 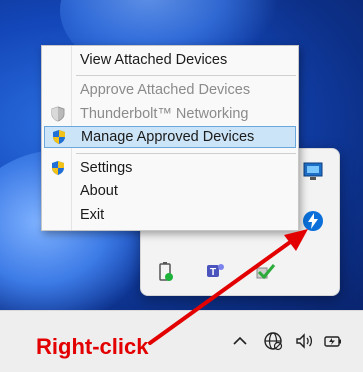 I want to click on network-globe-icon, so click(x=273, y=341).